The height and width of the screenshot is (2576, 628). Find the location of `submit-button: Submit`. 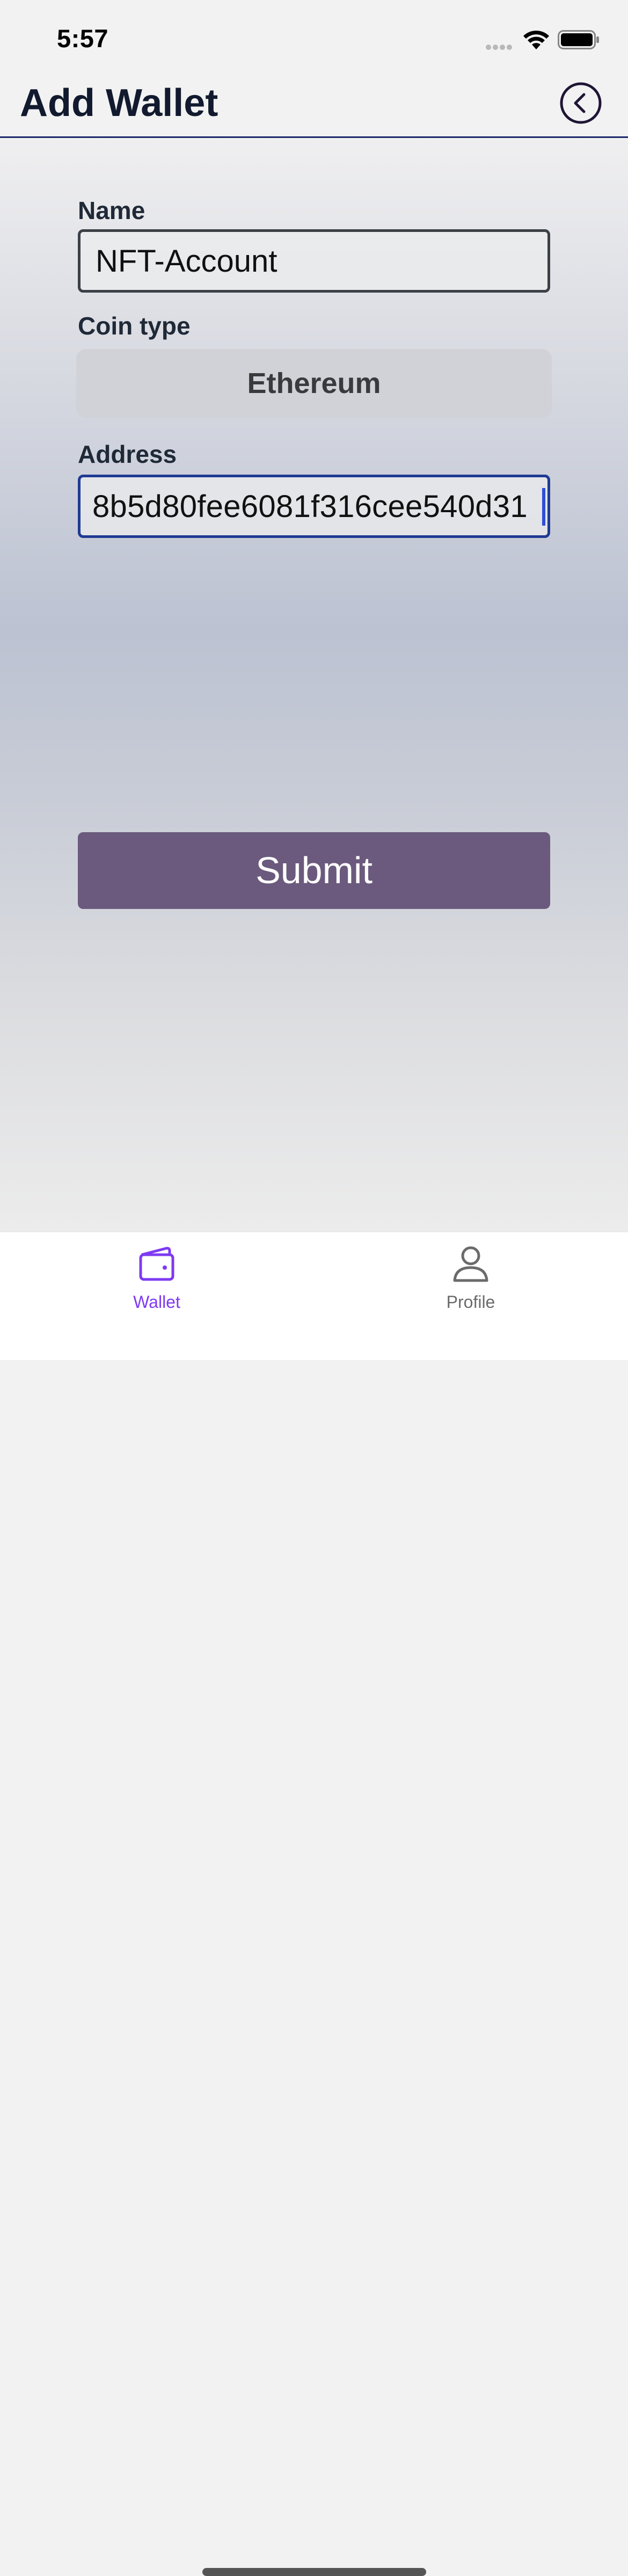

submit-button: Submit is located at coordinates (314, 870).